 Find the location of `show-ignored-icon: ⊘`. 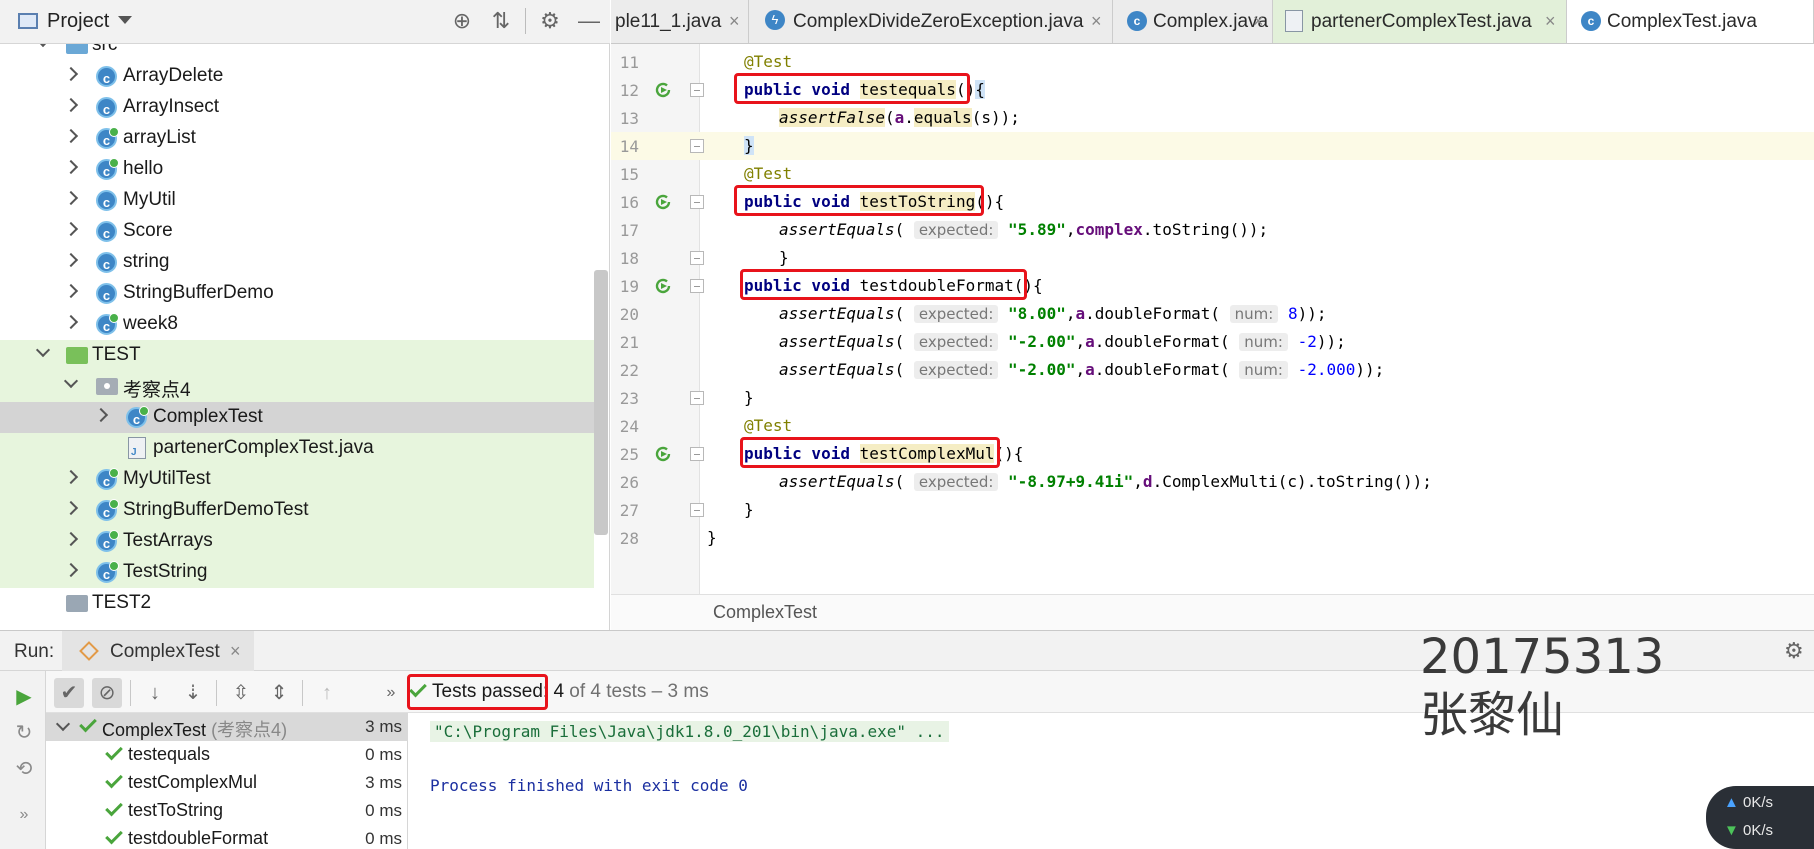

show-ignored-icon: ⊘ is located at coordinates (107, 693).